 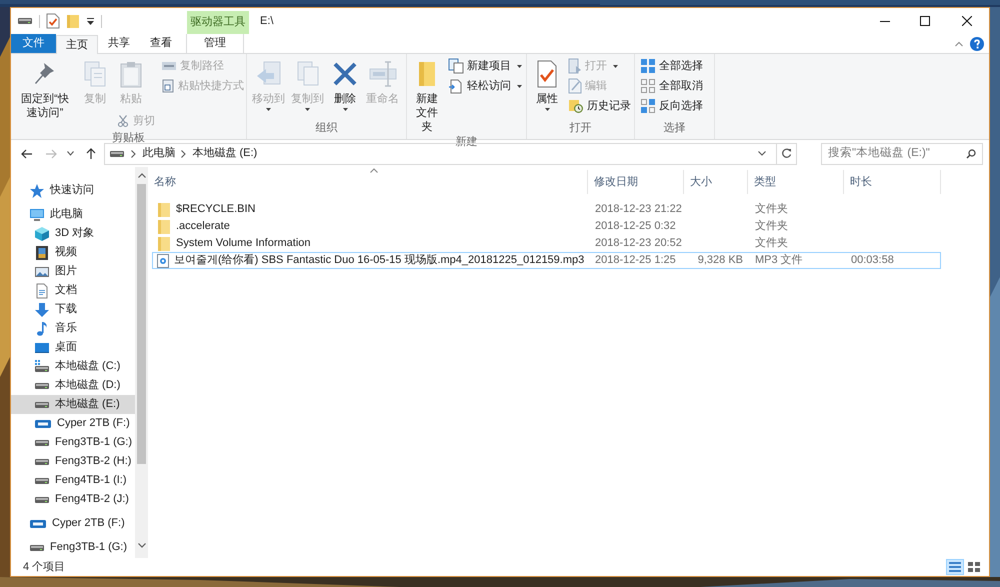 I want to click on scrollbar-thumb, so click(x=141, y=324).